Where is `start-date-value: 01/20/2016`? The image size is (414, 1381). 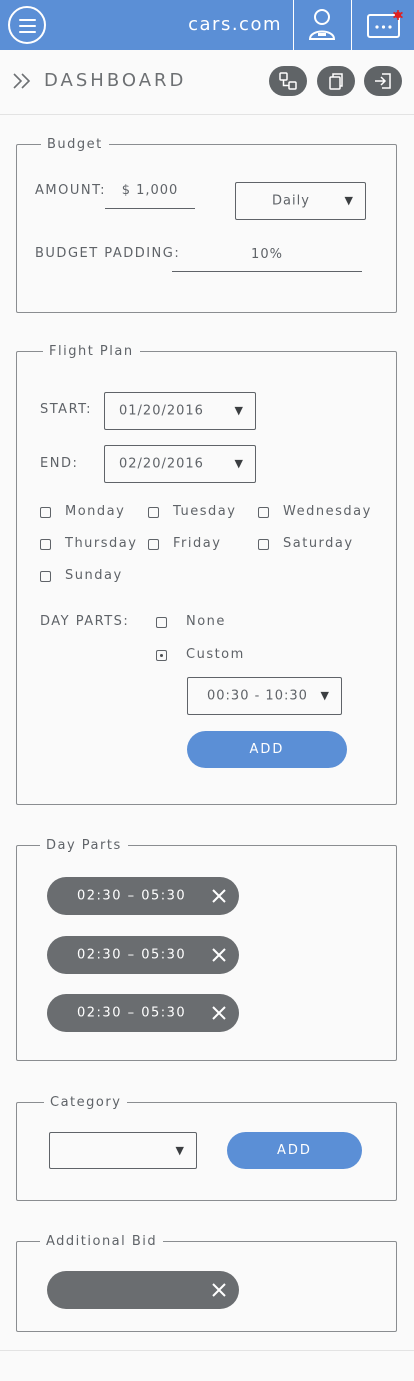 start-date-value: 01/20/2016 is located at coordinates (161, 411).